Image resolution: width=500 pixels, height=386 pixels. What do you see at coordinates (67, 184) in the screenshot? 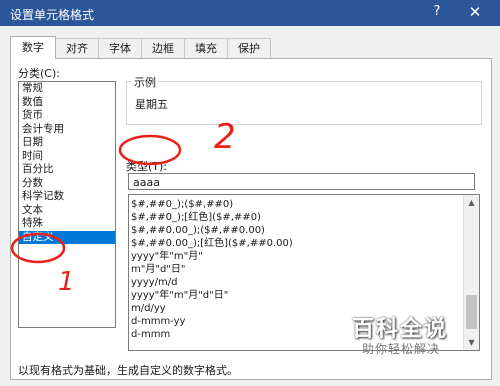
I see `category-item: 分数` at bounding box center [67, 184].